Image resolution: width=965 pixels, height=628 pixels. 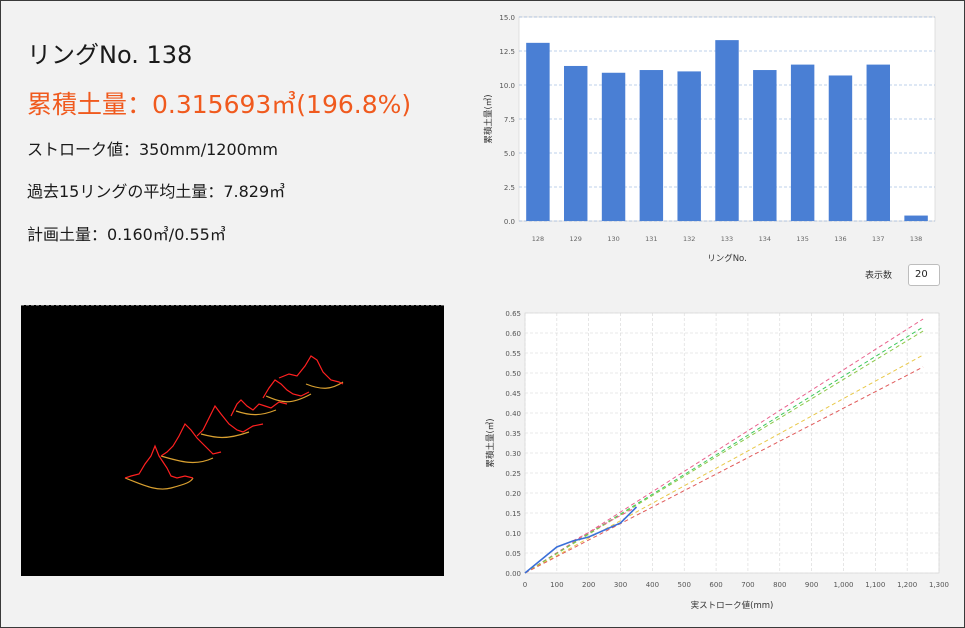 I want to click on line-x-tick: 400, so click(x=652, y=585).